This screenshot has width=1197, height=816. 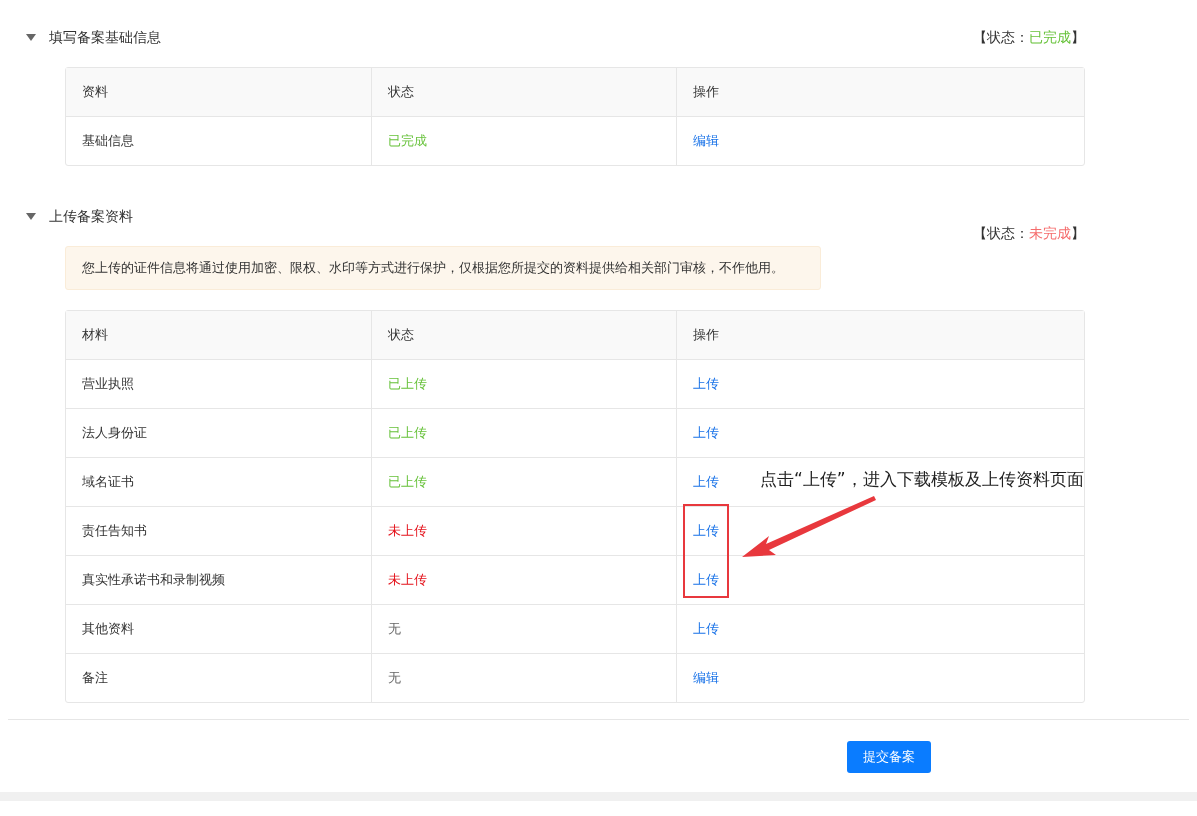 What do you see at coordinates (523, 141) in the screenshot?
I see `status-cell: 已完成` at bounding box center [523, 141].